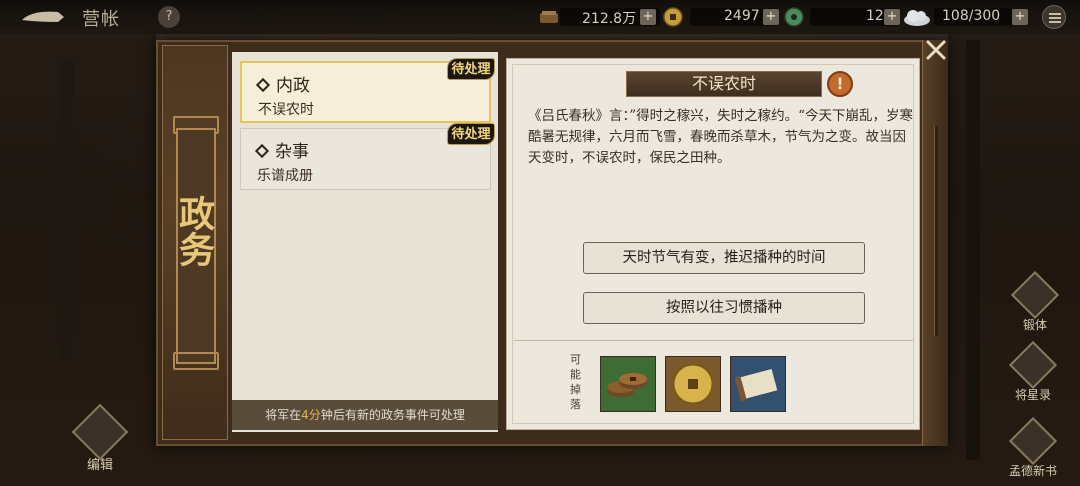  Describe the element at coordinates (724, 308) in the screenshot. I see `choice-sow-as-usual-button: 按照以往习惯播种` at that location.